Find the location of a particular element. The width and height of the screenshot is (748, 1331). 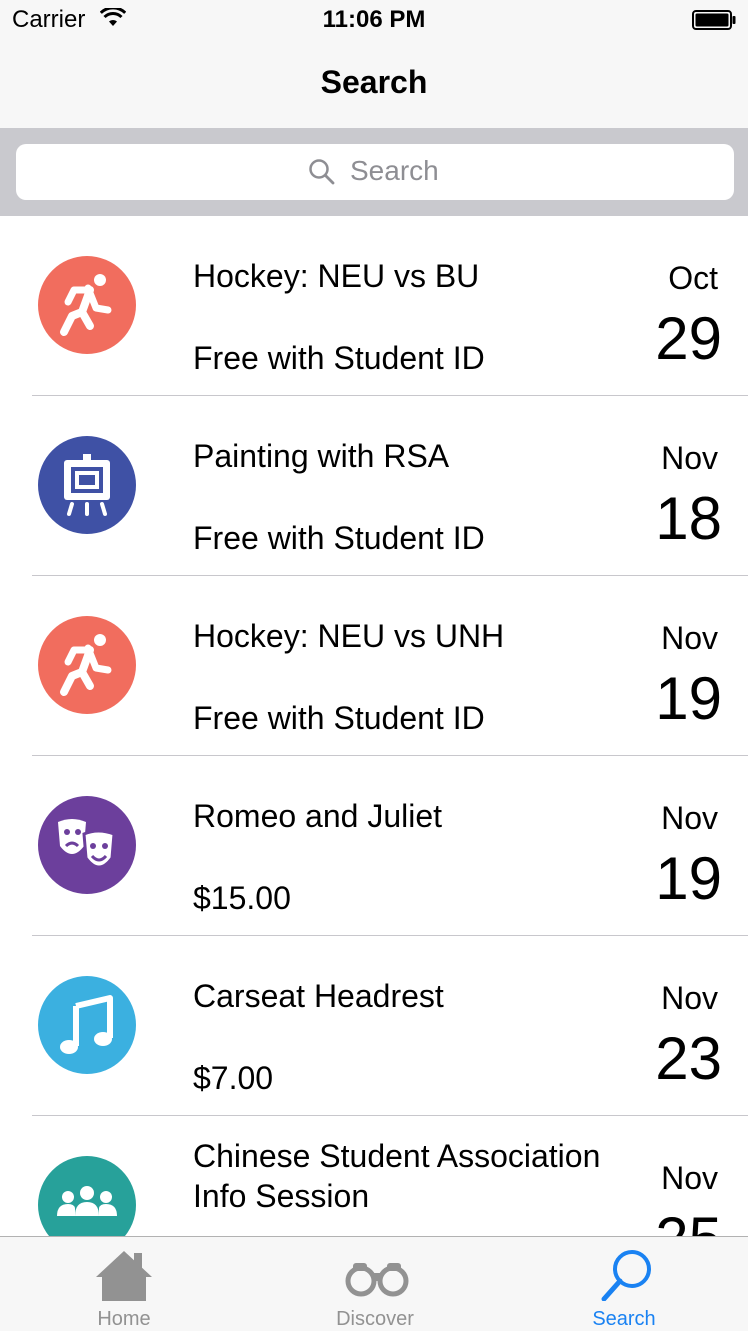

battery-icon is located at coordinates (714, 20).